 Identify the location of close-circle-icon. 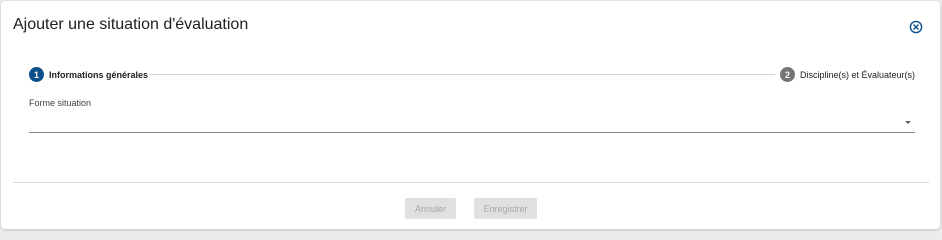
(916, 27).